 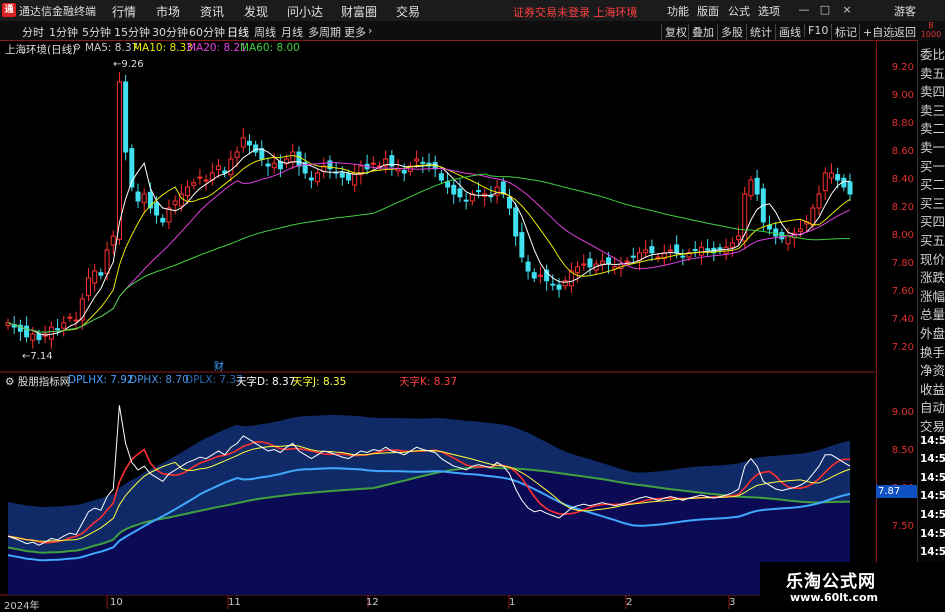 What do you see at coordinates (168, 11) in the screenshot?
I see `menu-market: 市场` at bounding box center [168, 11].